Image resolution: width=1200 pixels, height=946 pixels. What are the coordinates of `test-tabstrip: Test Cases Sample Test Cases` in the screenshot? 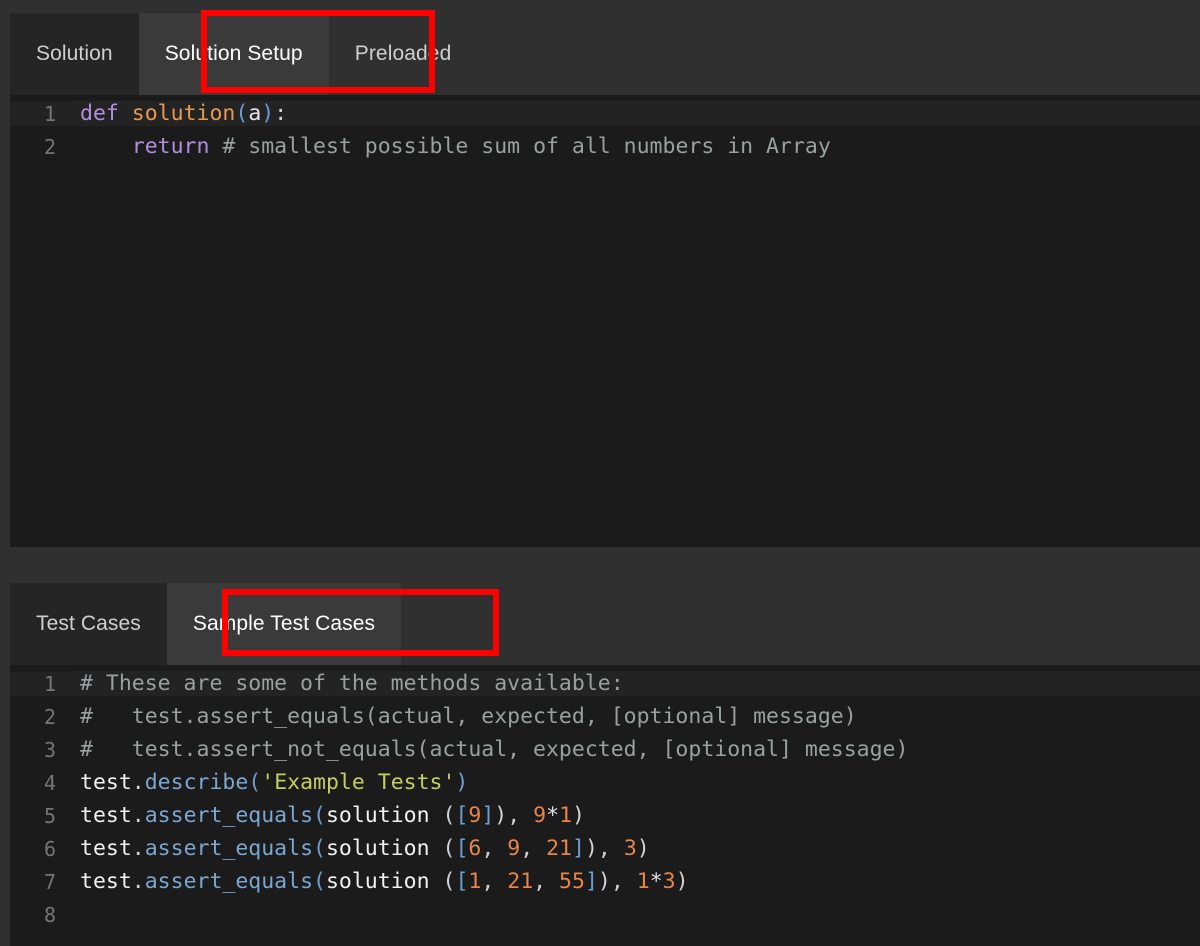 It's located at (600, 617).